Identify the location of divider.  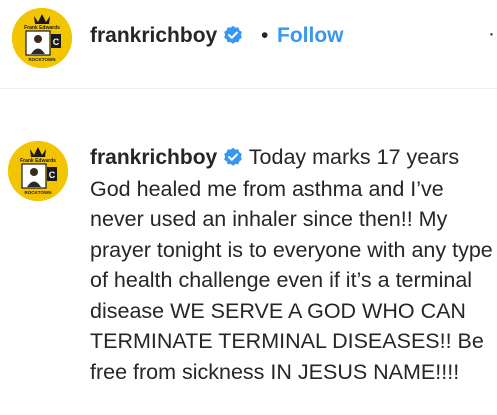
(248, 88).